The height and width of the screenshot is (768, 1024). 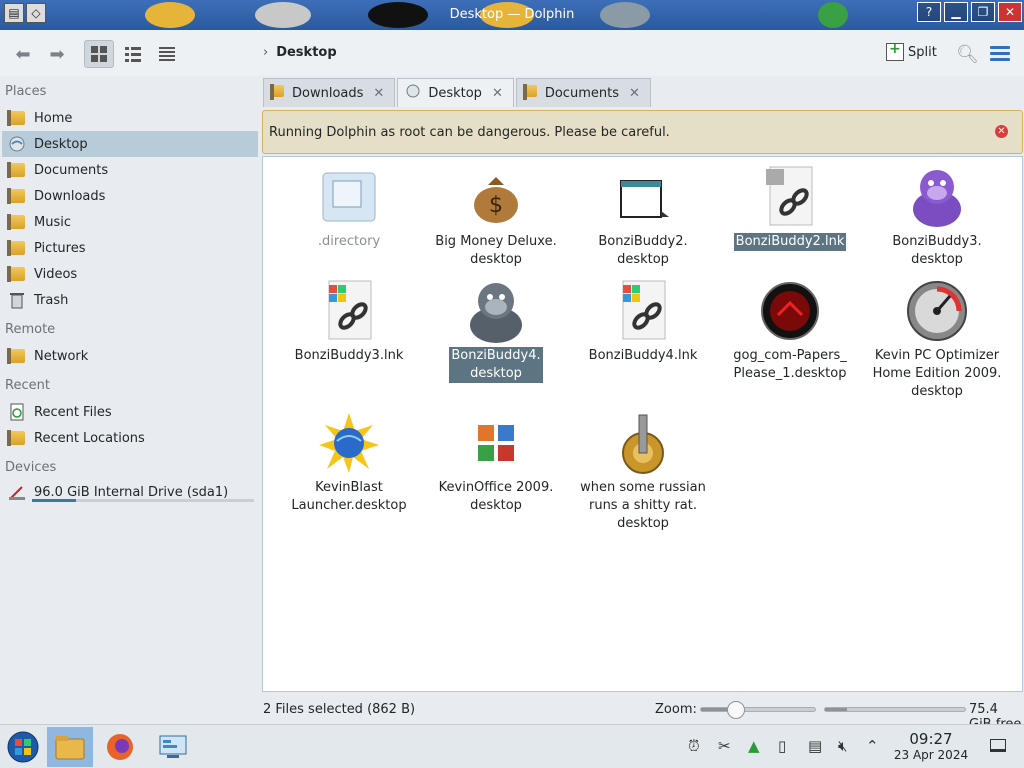 What do you see at coordinates (16, 170) in the screenshot?
I see `documents-folder-icon` at bounding box center [16, 170].